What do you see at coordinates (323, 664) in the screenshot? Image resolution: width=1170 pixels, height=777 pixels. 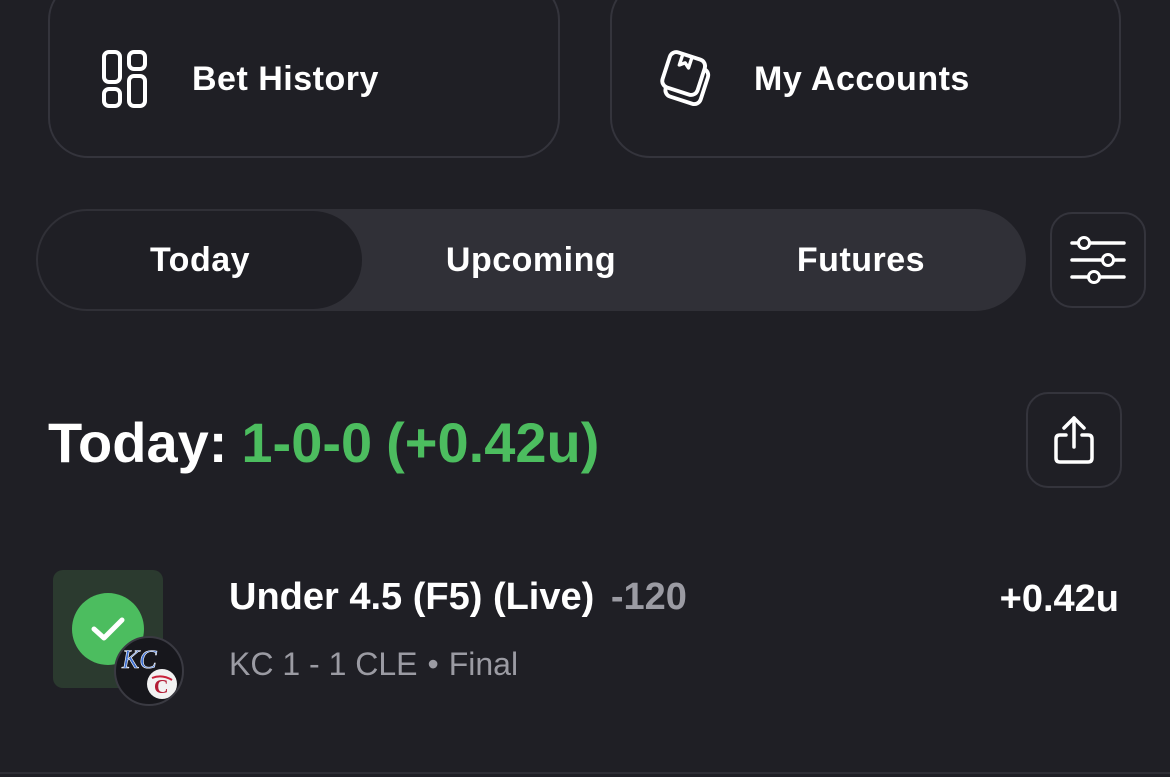 I see `game-score: KC 1 - 1 CLE` at bounding box center [323, 664].